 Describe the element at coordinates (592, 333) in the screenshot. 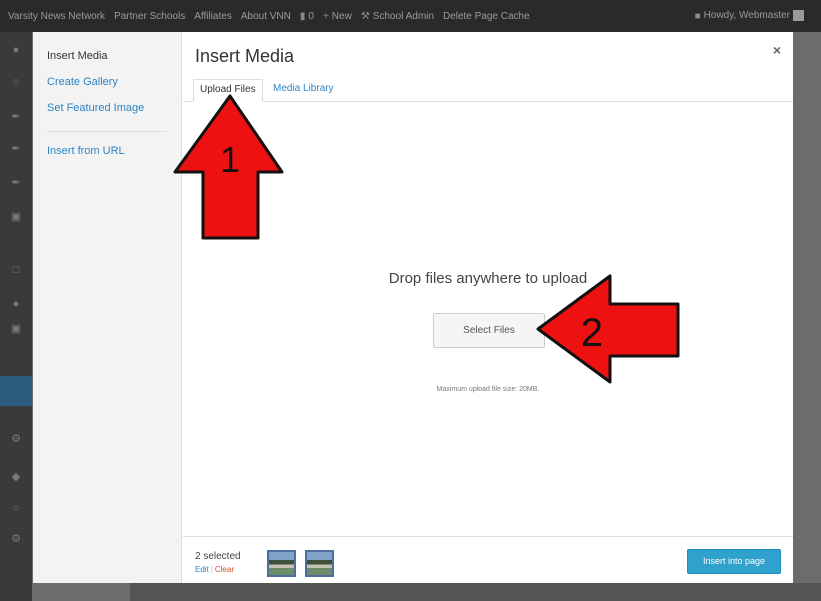

I see `arrow-2-label: 2` at that location.